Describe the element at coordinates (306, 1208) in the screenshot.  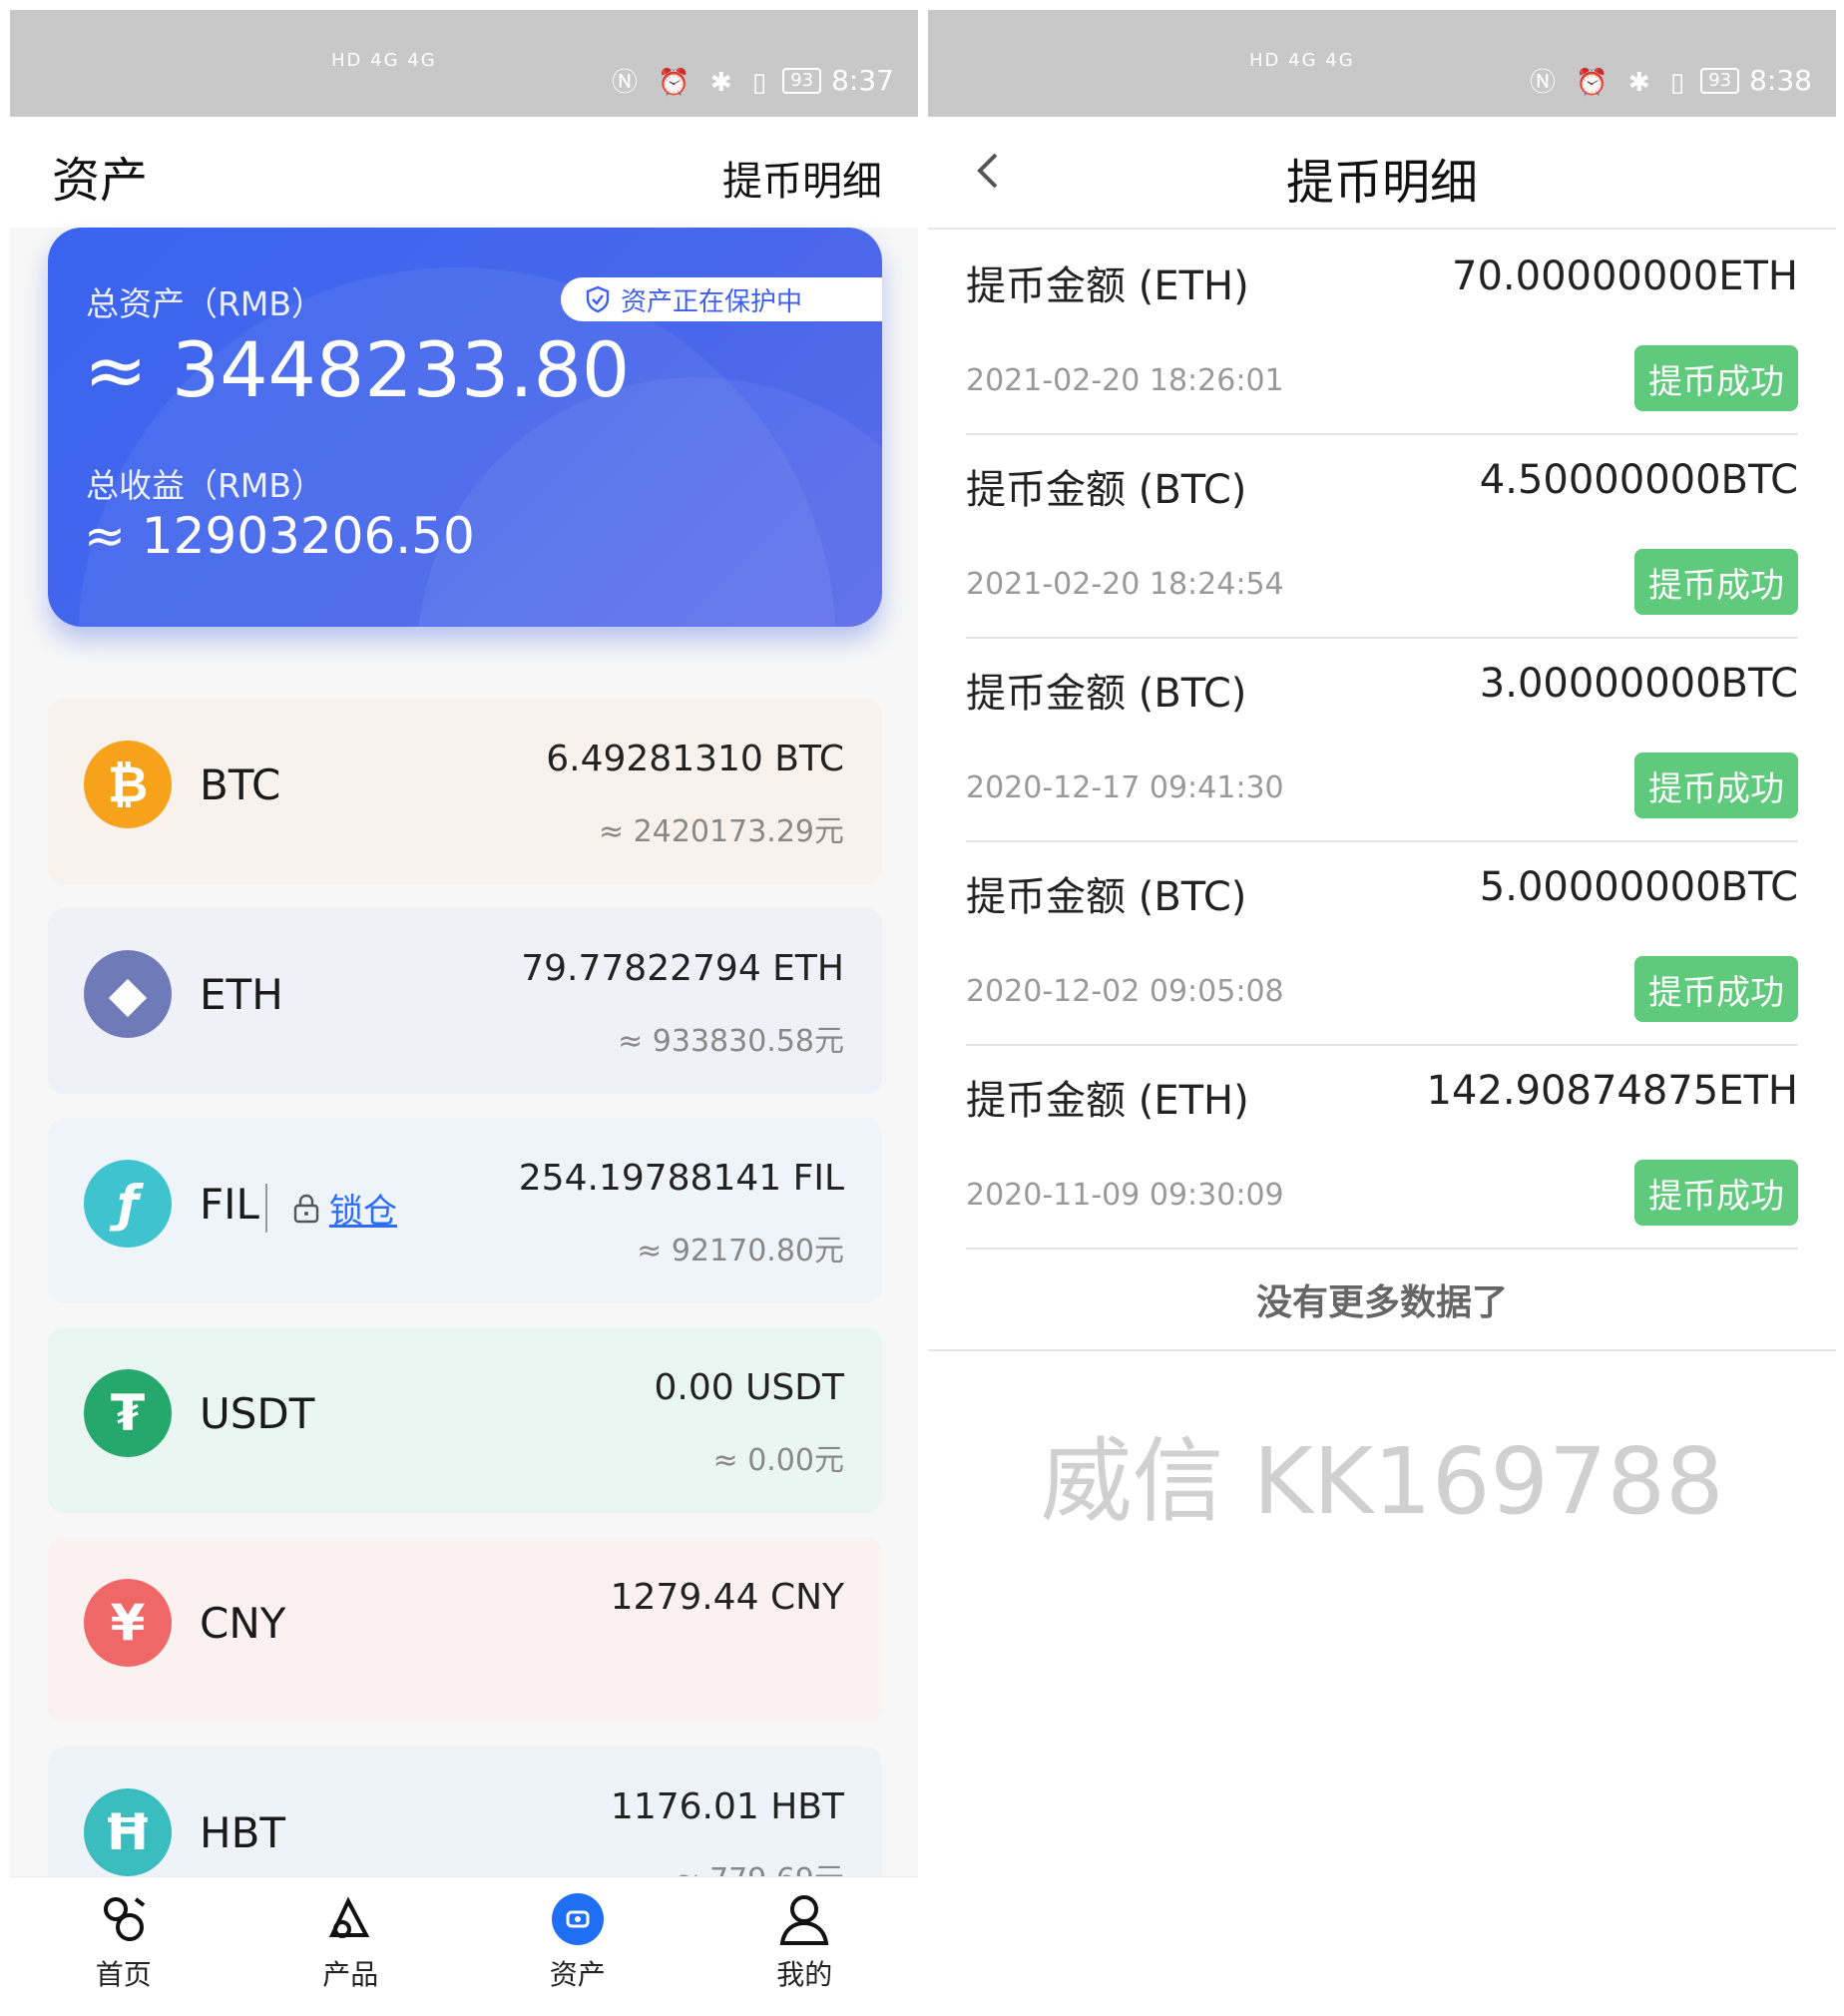
I see `lock-icon` at that location.